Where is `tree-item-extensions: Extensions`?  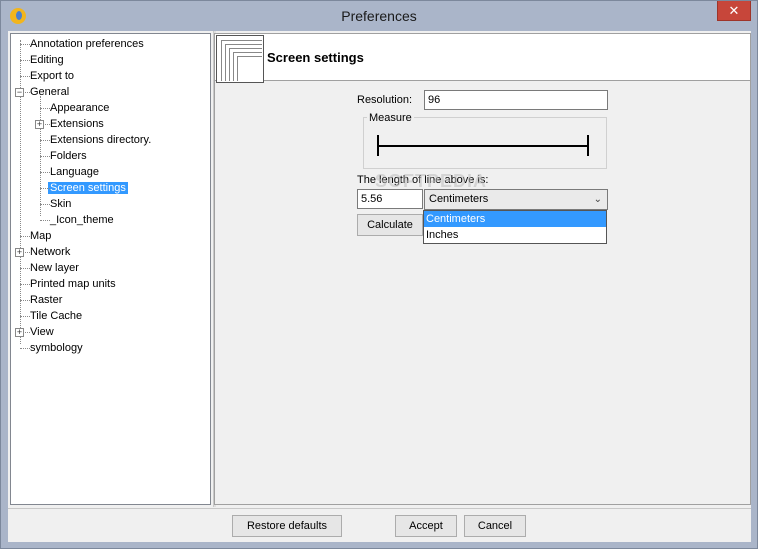 tree-item-extensions: Extensions is located at coordinates (77, 124).